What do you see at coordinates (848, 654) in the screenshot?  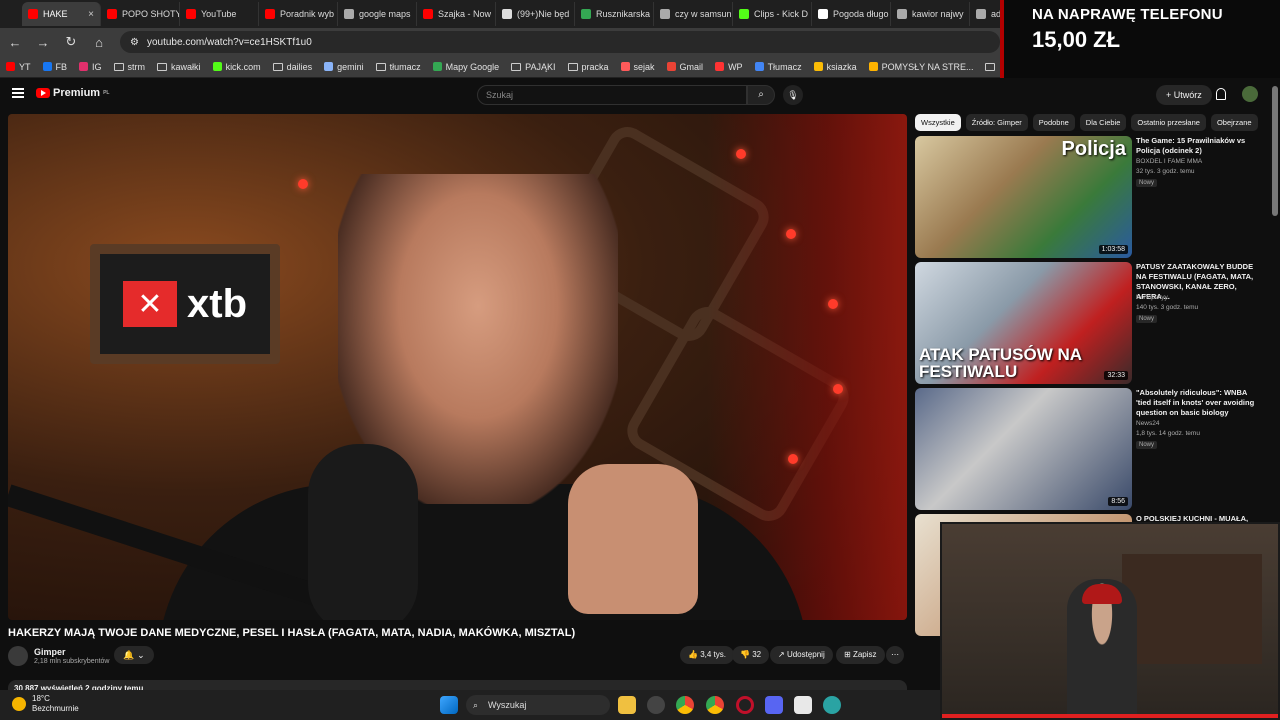 I see `save-icon: ⊞` at bounding box center [848, 654].